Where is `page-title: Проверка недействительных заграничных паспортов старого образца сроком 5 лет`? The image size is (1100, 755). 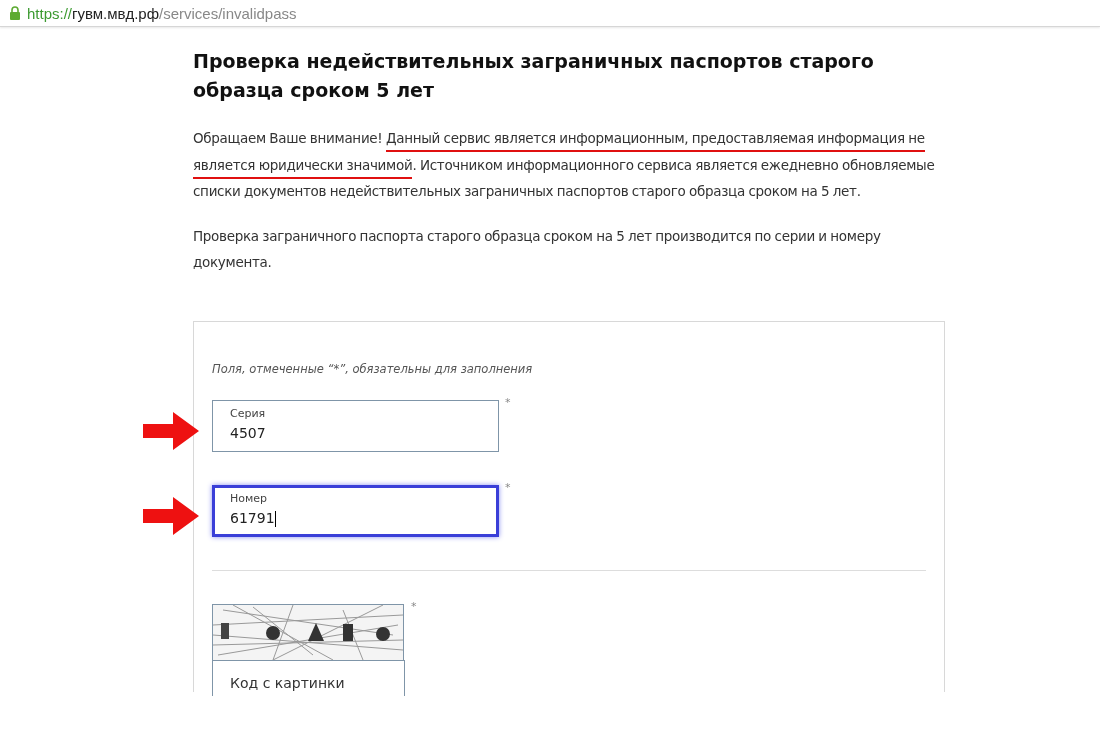 page-title: Проверка недействительных заграничных паспортов старого образца сроком 5 лет is located at coordinates (534, 76).